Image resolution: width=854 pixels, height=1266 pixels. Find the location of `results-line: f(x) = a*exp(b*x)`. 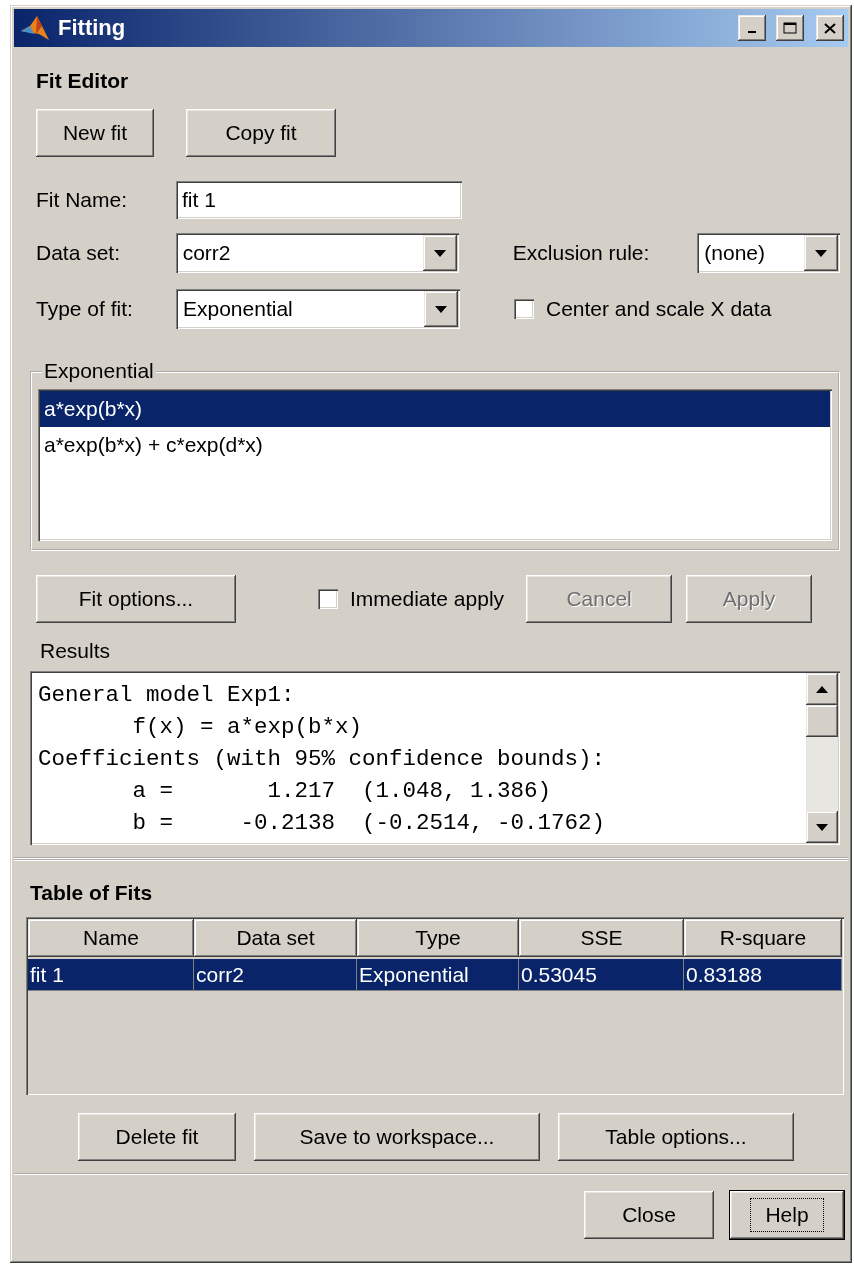

results-line: f(x) = a*exp(b*x) is located at coordinates (247, 727).